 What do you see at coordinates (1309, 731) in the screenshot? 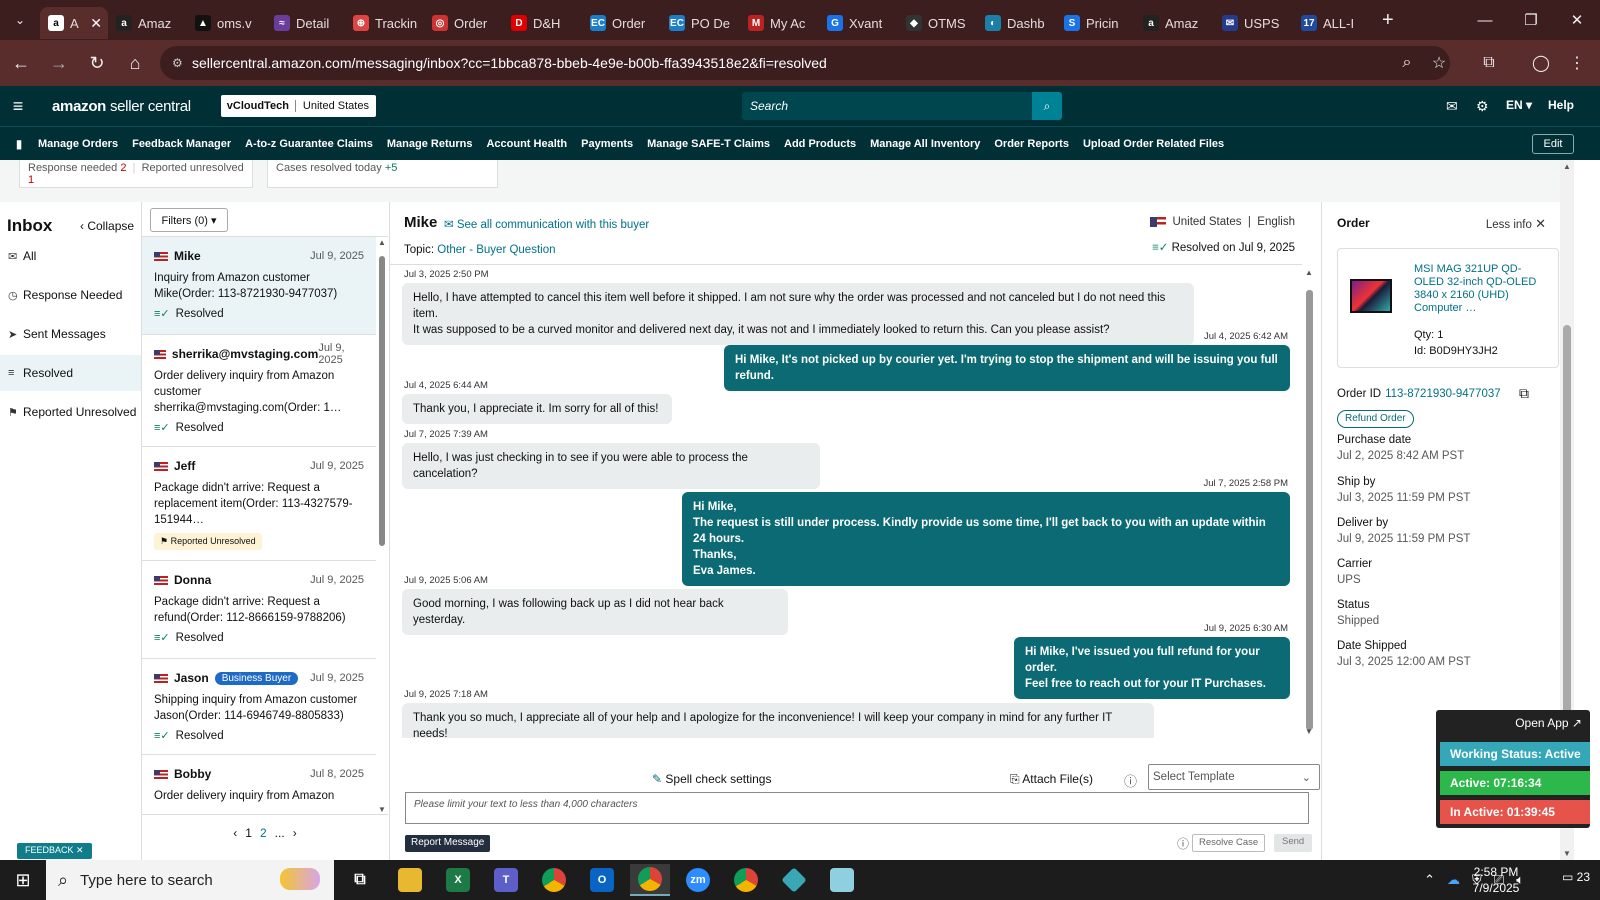
I see `msg-scroll-down-icon: ▼` at bounding box center [1309, 731].